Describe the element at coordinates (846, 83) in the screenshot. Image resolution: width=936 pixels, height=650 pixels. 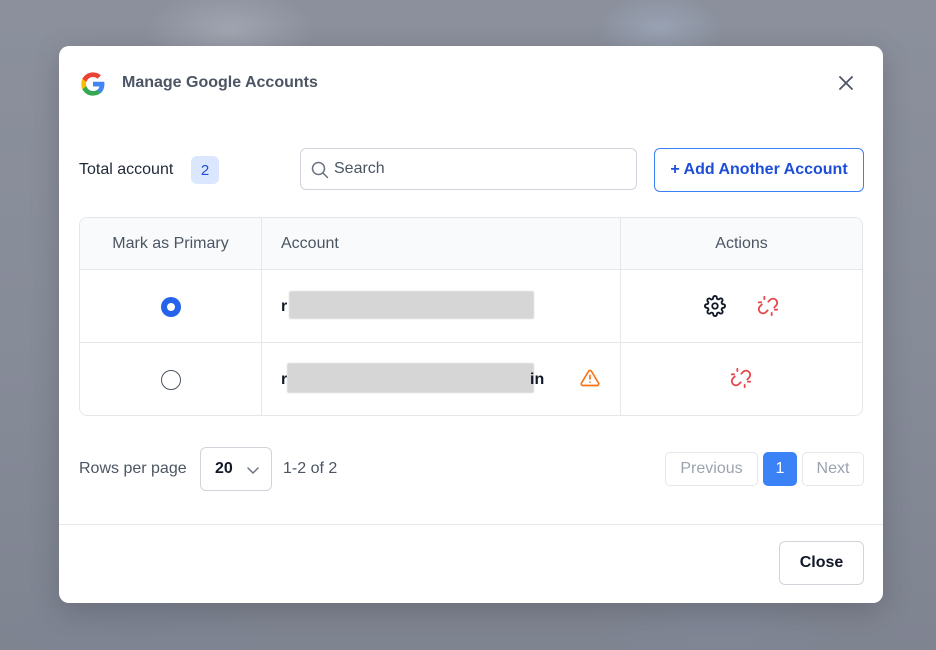
I see `close-icon` at that location.